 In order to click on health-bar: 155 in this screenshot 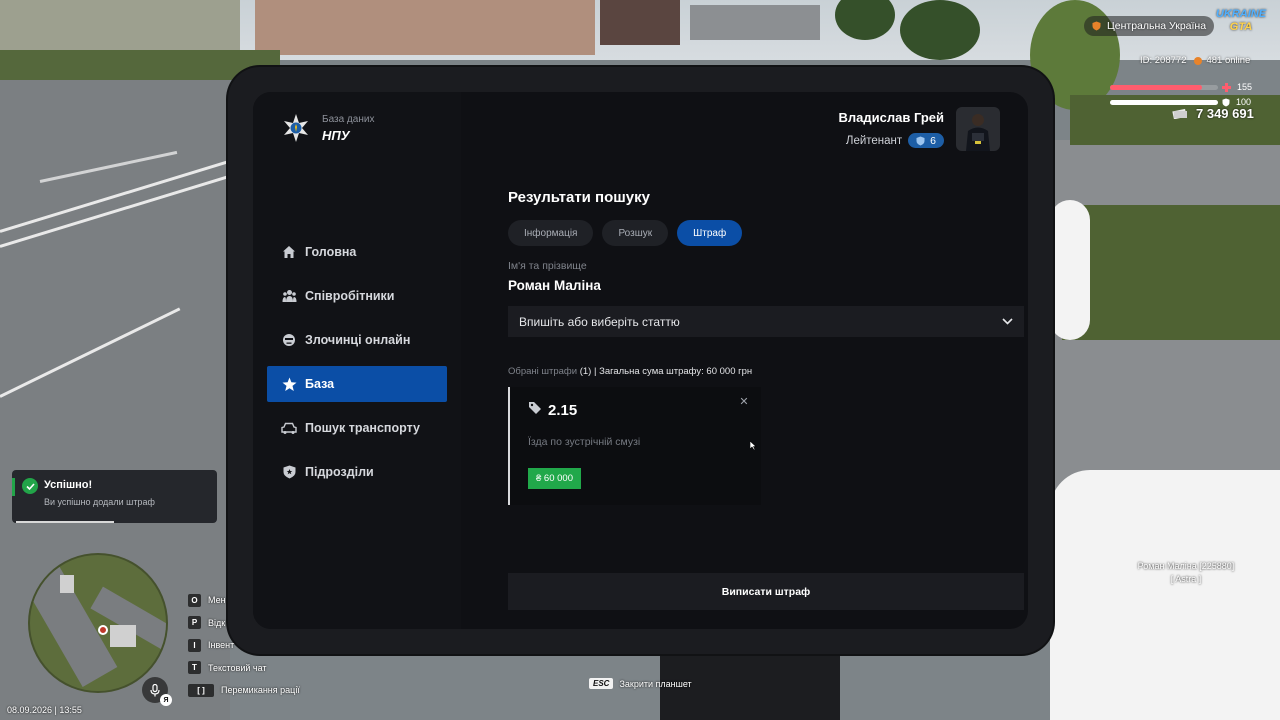, I will do `click(1181, 87)`.